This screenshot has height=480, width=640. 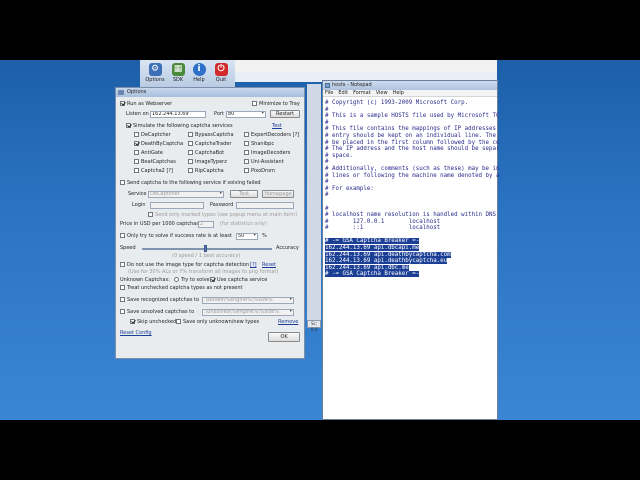 I want to click on save-unsolved-checkbox: Save unsolved captchas to, so click(x=157, y=312).